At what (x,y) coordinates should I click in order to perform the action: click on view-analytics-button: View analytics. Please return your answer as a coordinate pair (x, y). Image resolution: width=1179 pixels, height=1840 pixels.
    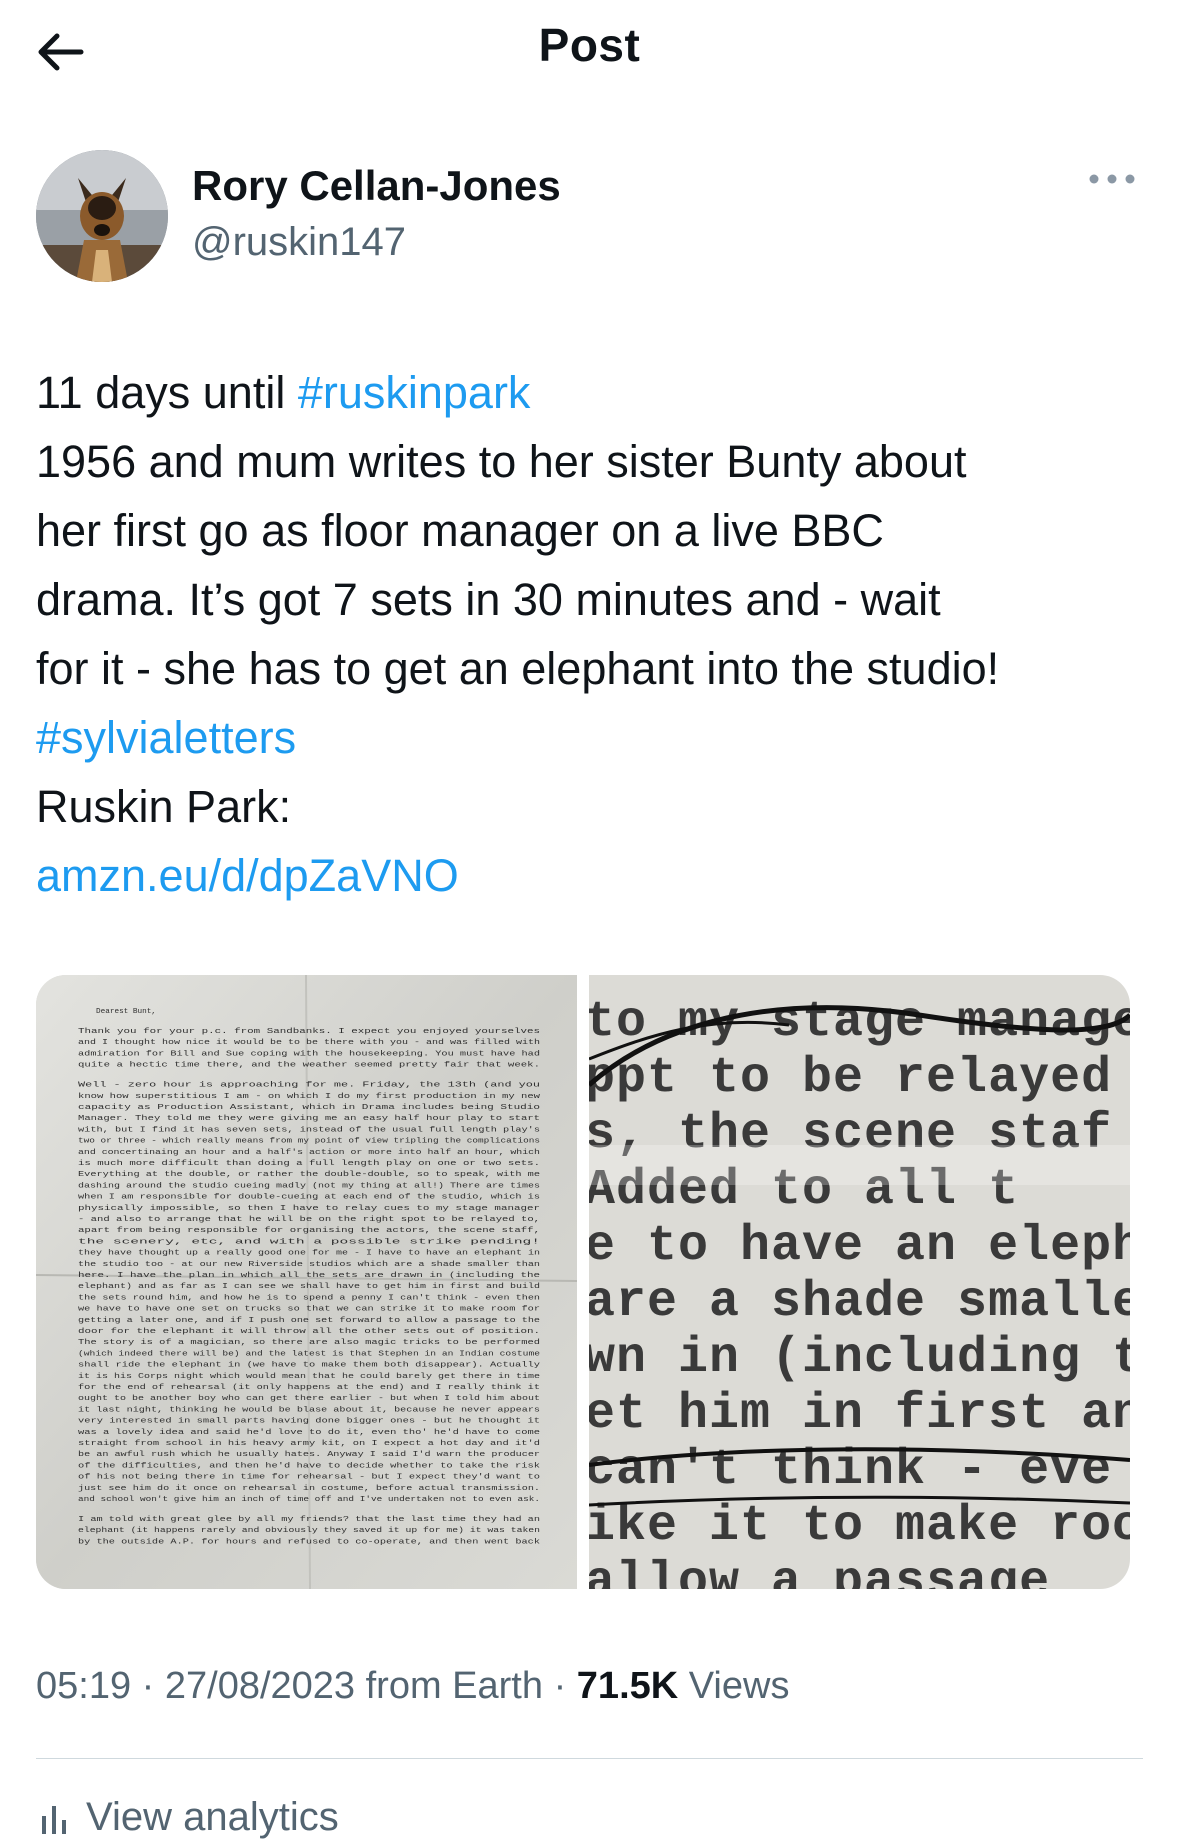
    Looking at the image, I should click on (187, 1817).